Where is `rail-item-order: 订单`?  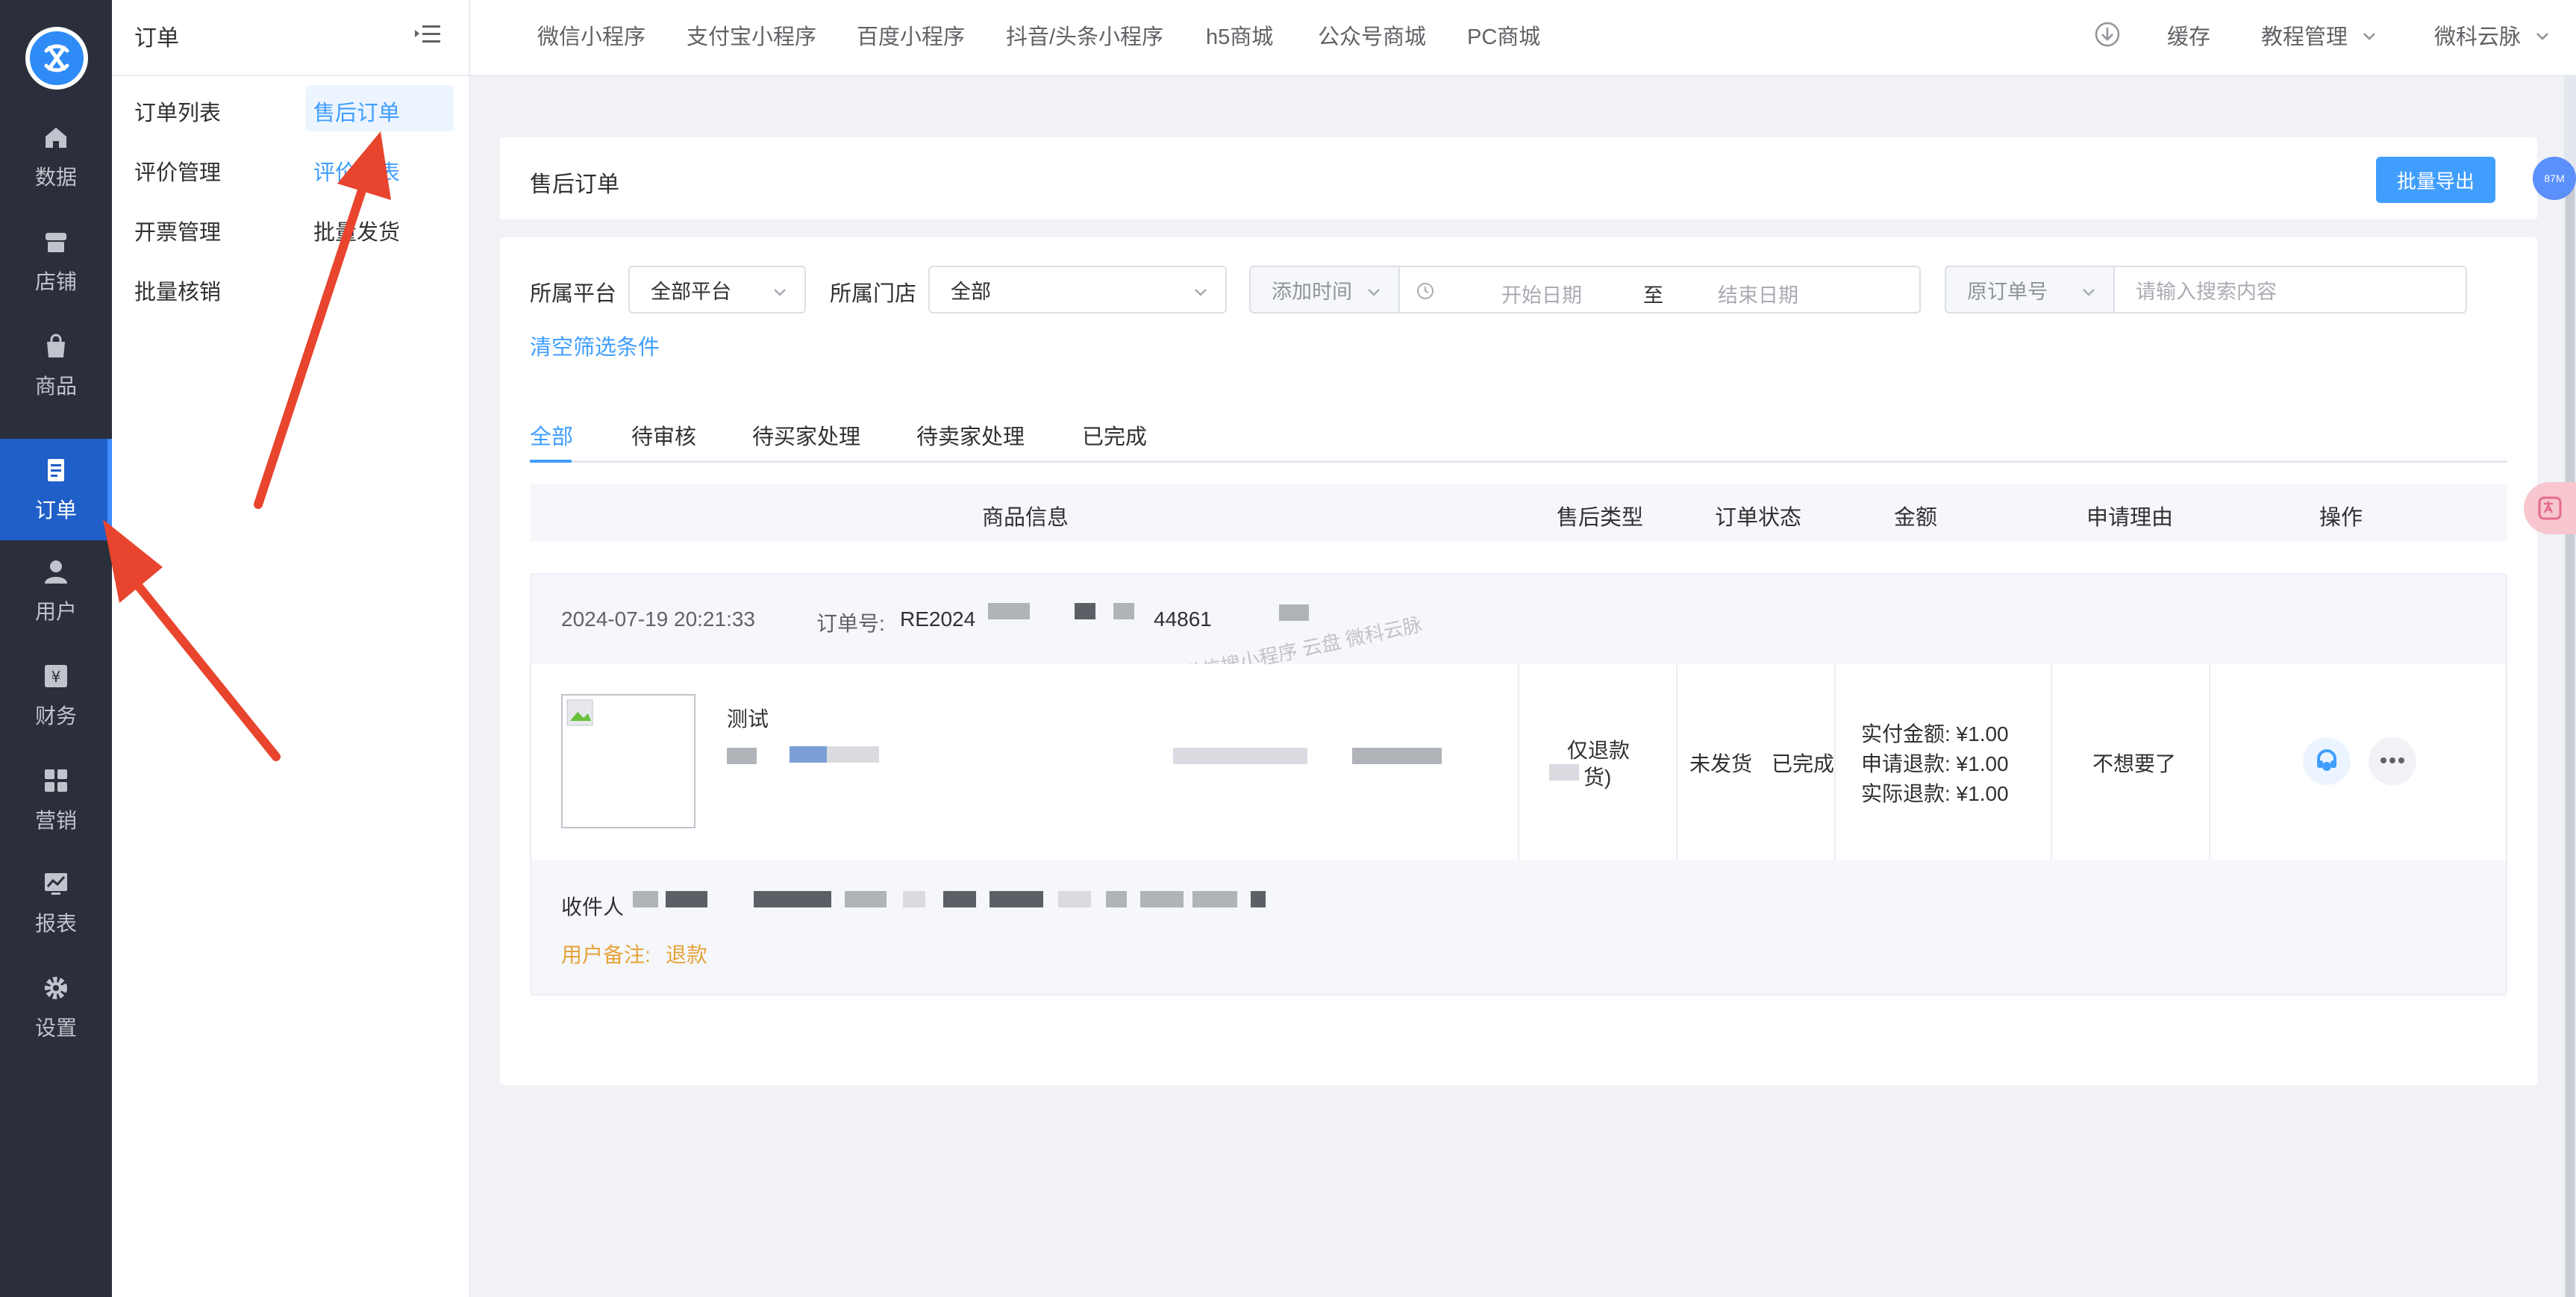 rail-item-order: 订单 is located at coordinates (56, 489).